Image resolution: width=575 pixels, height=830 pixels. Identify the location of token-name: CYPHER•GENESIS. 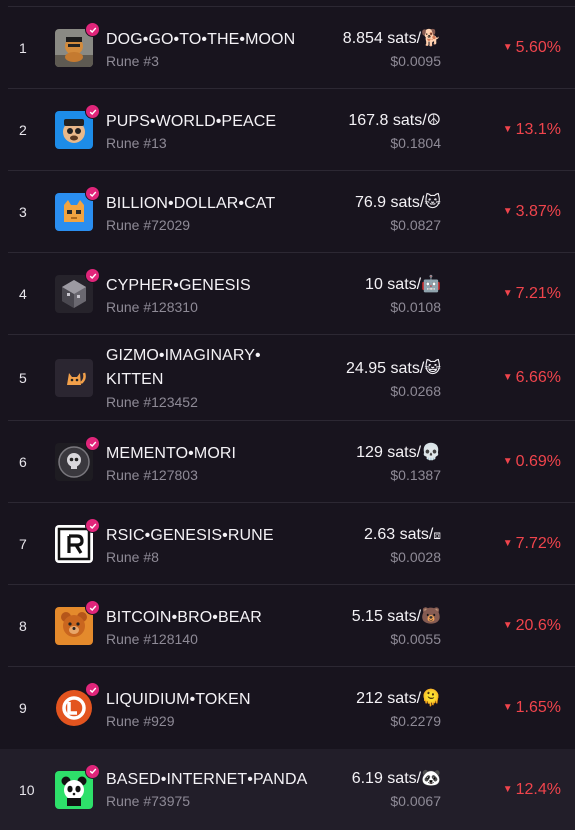
(178, 285).